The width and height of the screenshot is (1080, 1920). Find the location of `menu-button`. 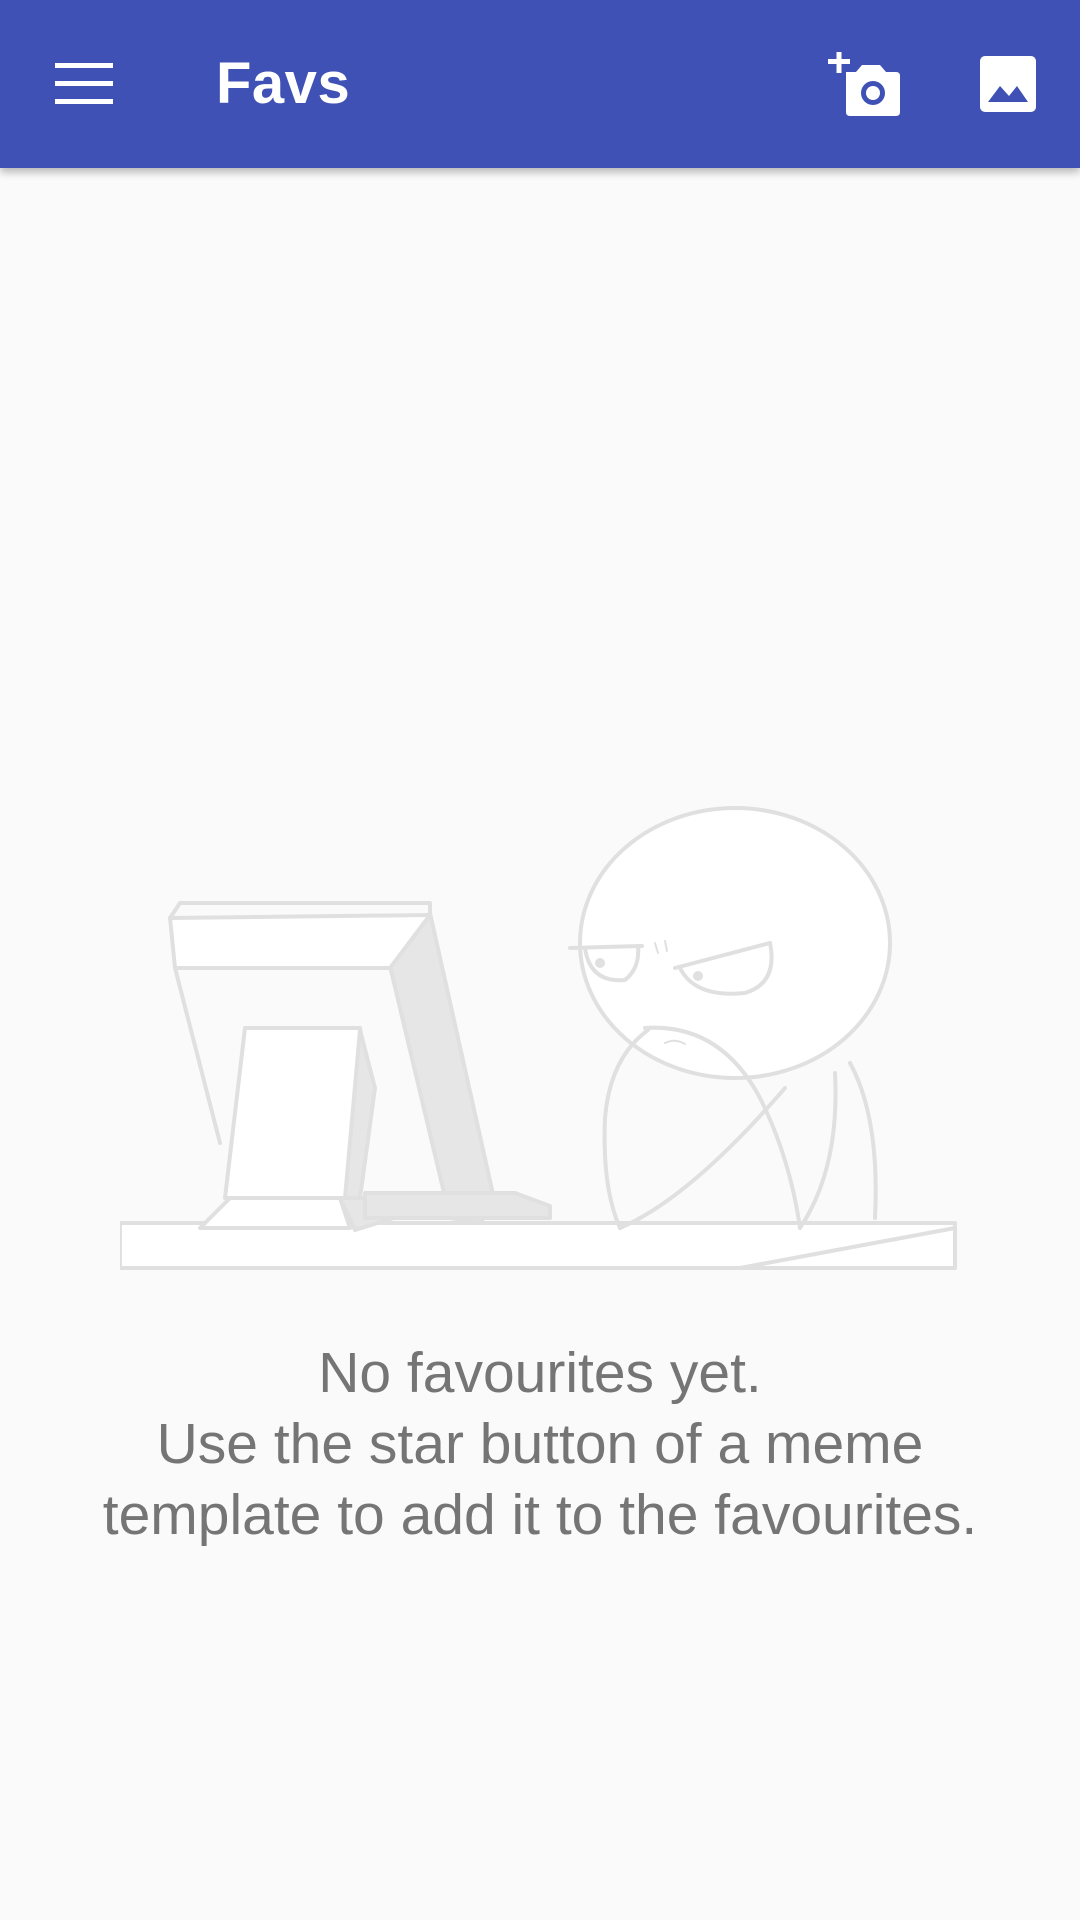

menu-button is located at coordinates (84, 84).